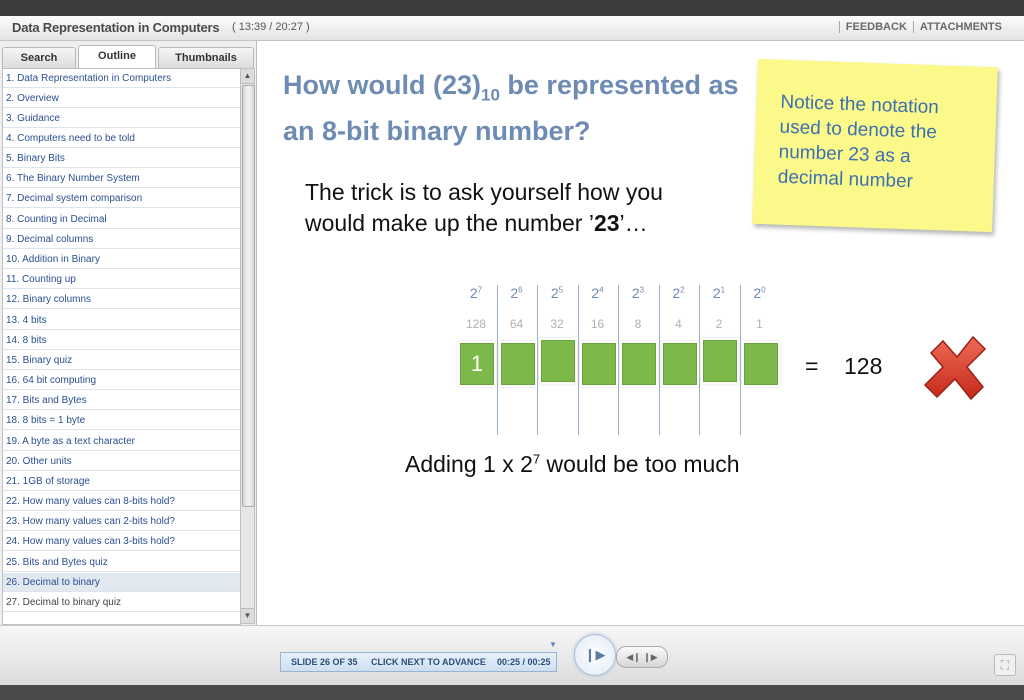  I want to click on equals-sign: =, so click(812, 366).